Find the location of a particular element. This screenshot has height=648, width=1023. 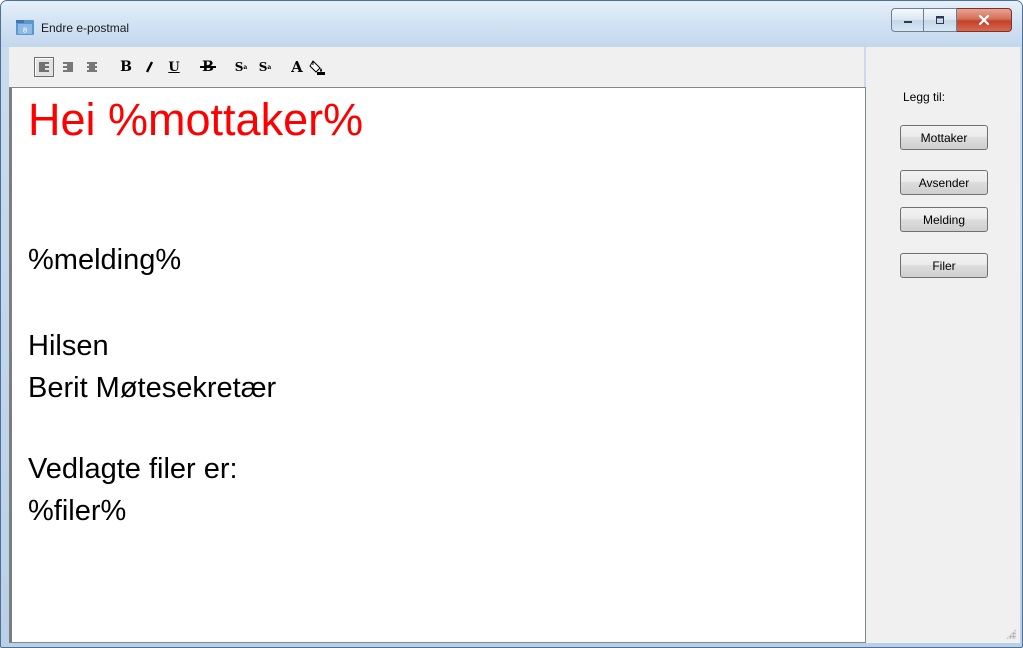

minimize-icon is located at coordinates (907, 22).